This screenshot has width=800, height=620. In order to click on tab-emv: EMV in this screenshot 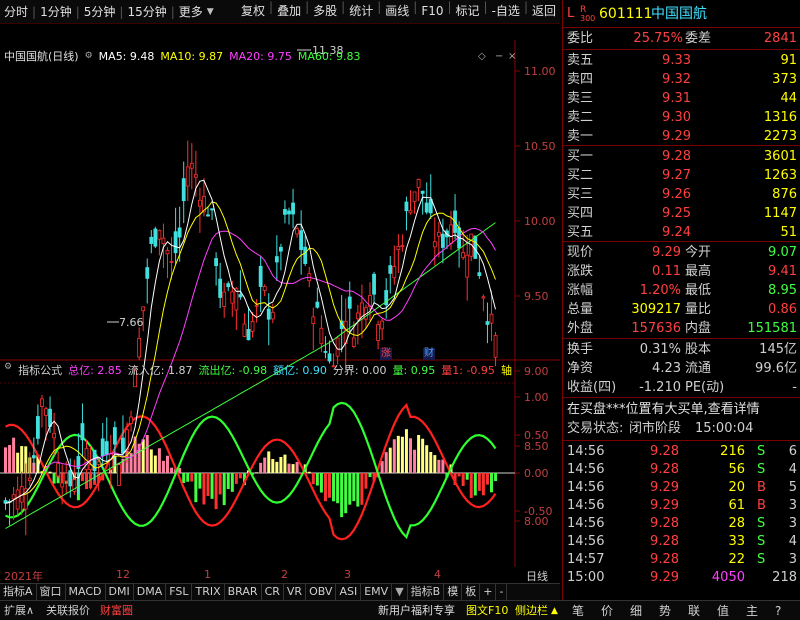, I will do `click(377, 592)`.